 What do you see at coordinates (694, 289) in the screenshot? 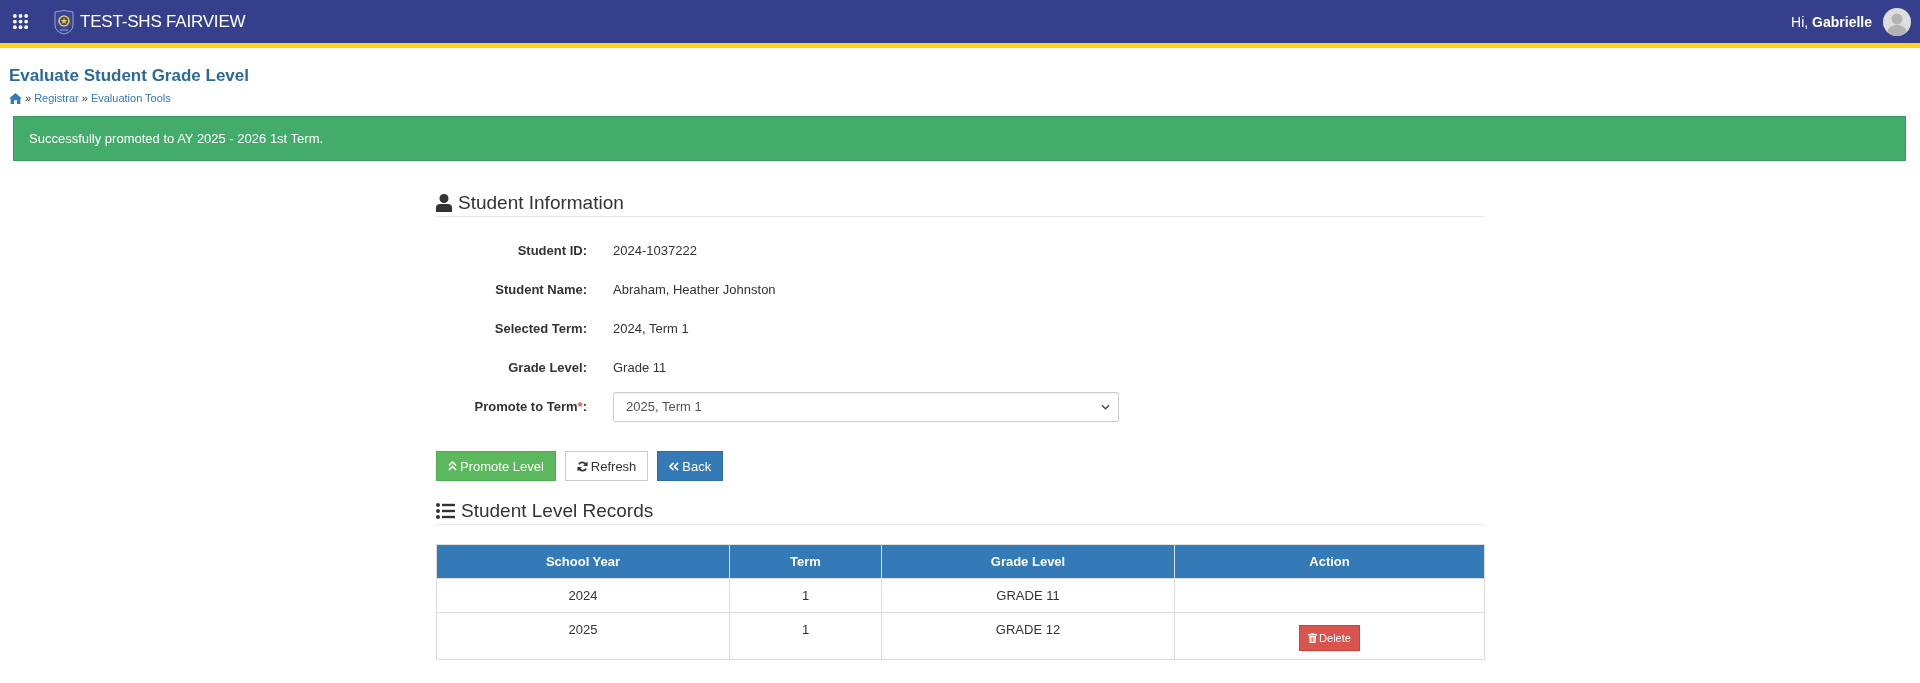
I see `field-value: Abraham, Heather Johnston` at bounding box center [694, 289].